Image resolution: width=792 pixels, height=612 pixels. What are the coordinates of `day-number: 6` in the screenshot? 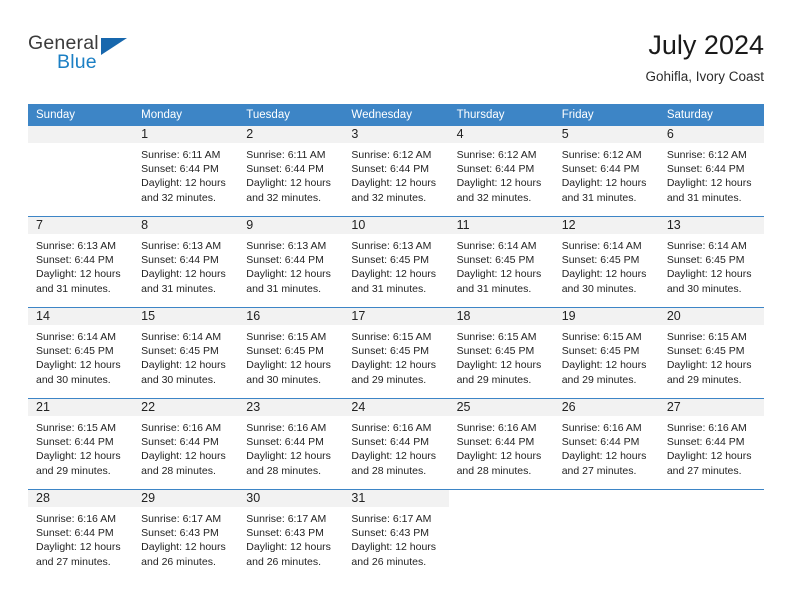 It's located at (711, 134).